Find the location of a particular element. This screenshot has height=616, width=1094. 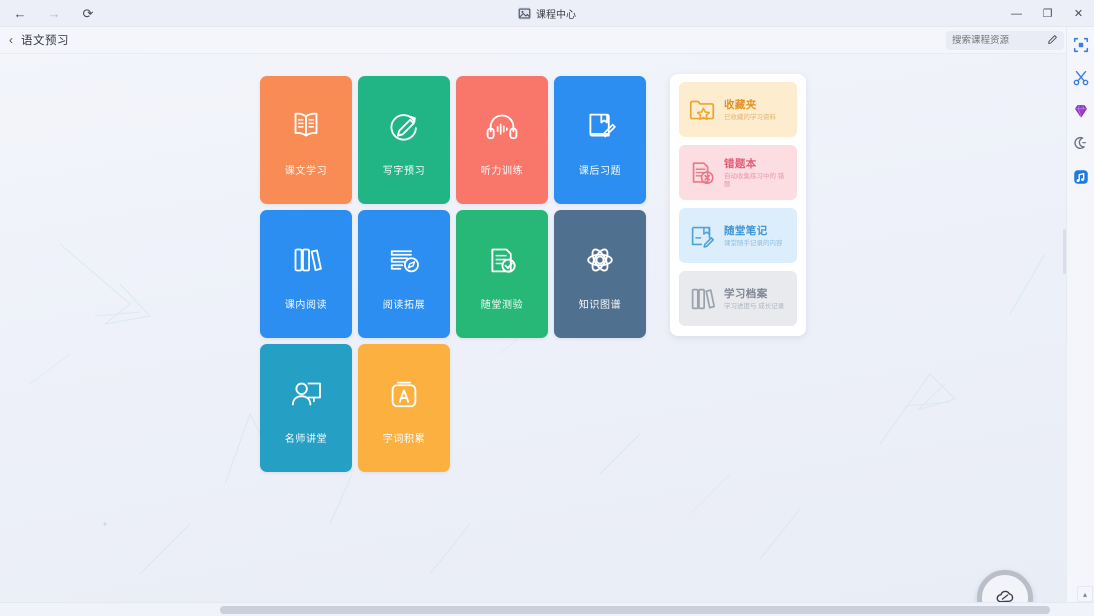

side-card-subtitle: 课堂随手记录的内容 is located at coordinates (753, 243).